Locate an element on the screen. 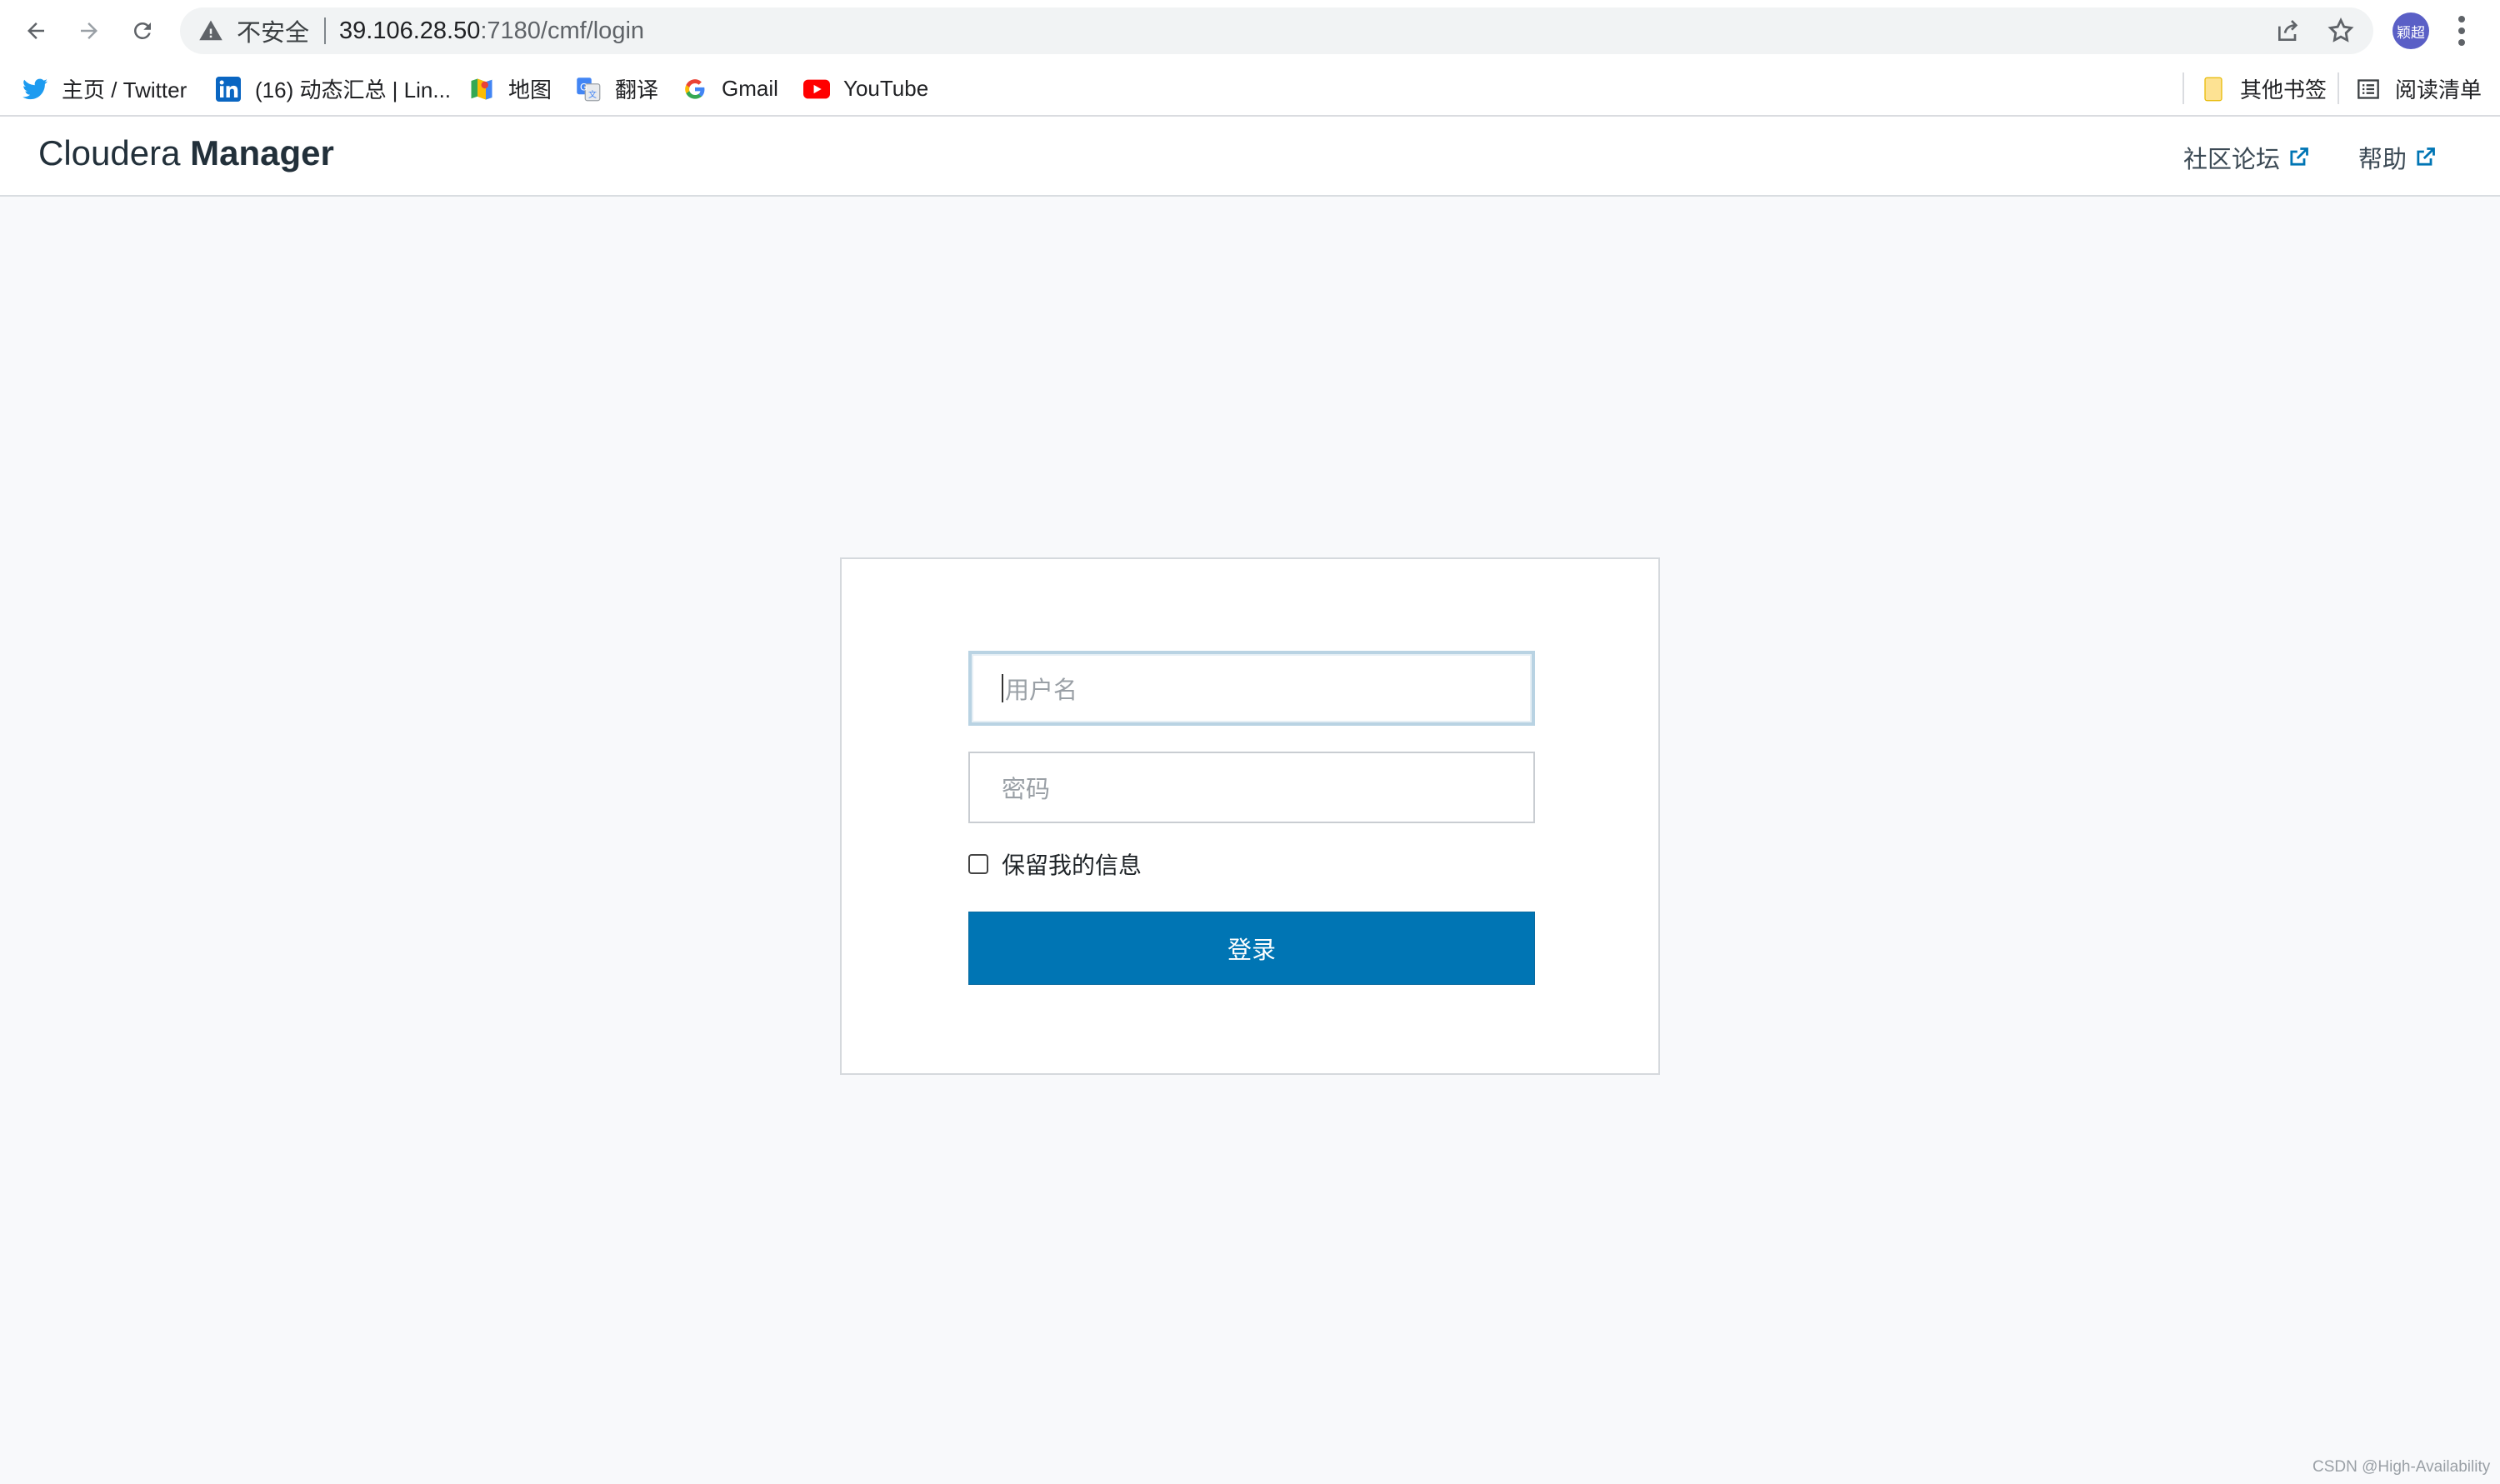 The width and height of the screenshot is (2500, 1484). password-input: 密码 is located at coordinates (1251, 787).